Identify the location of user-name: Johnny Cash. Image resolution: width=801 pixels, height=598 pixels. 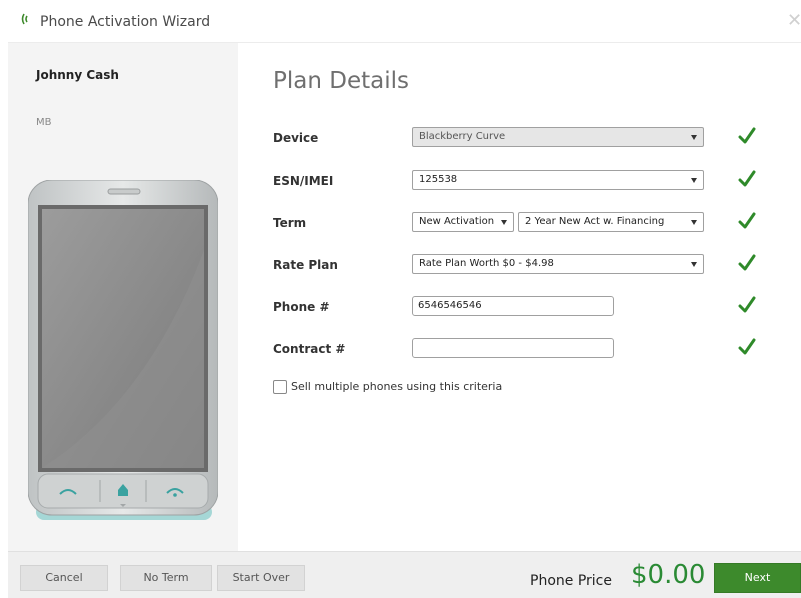
(77, 75).